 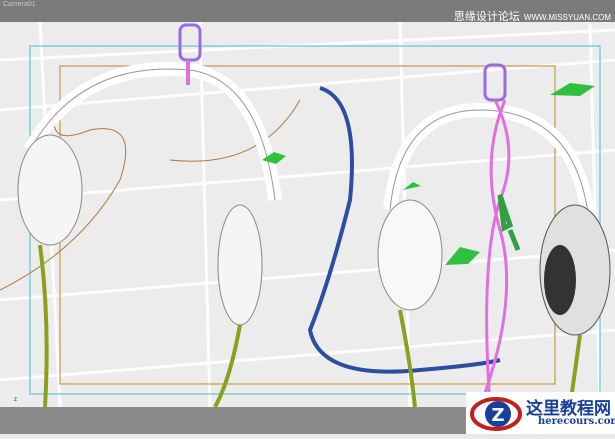 What do you see at coordinates (567, 17) in the screenshot?
I see `watermark-url: WWW.MISSYUAN.COM` at bounding box center [567, 17].